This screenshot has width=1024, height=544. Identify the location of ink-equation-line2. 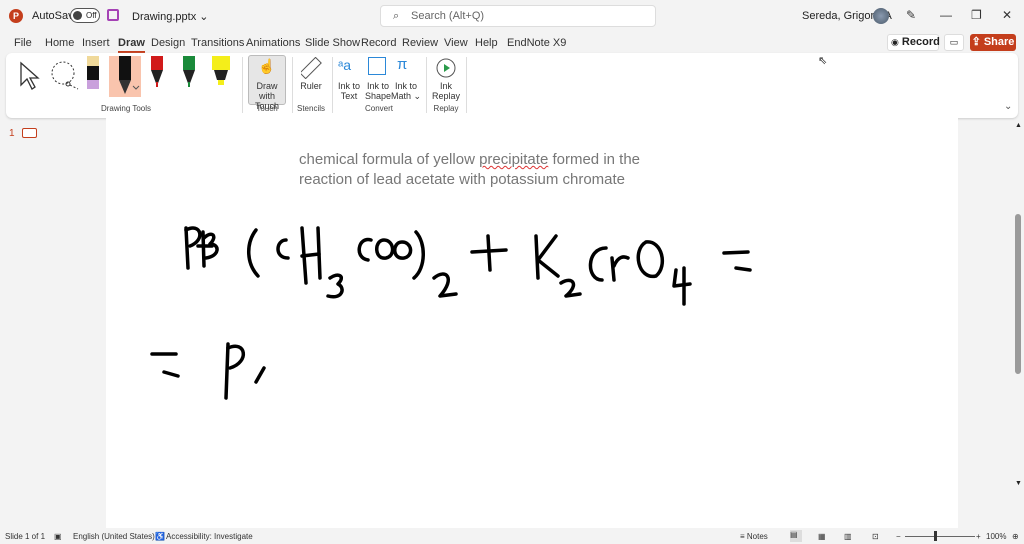
(208, 371).